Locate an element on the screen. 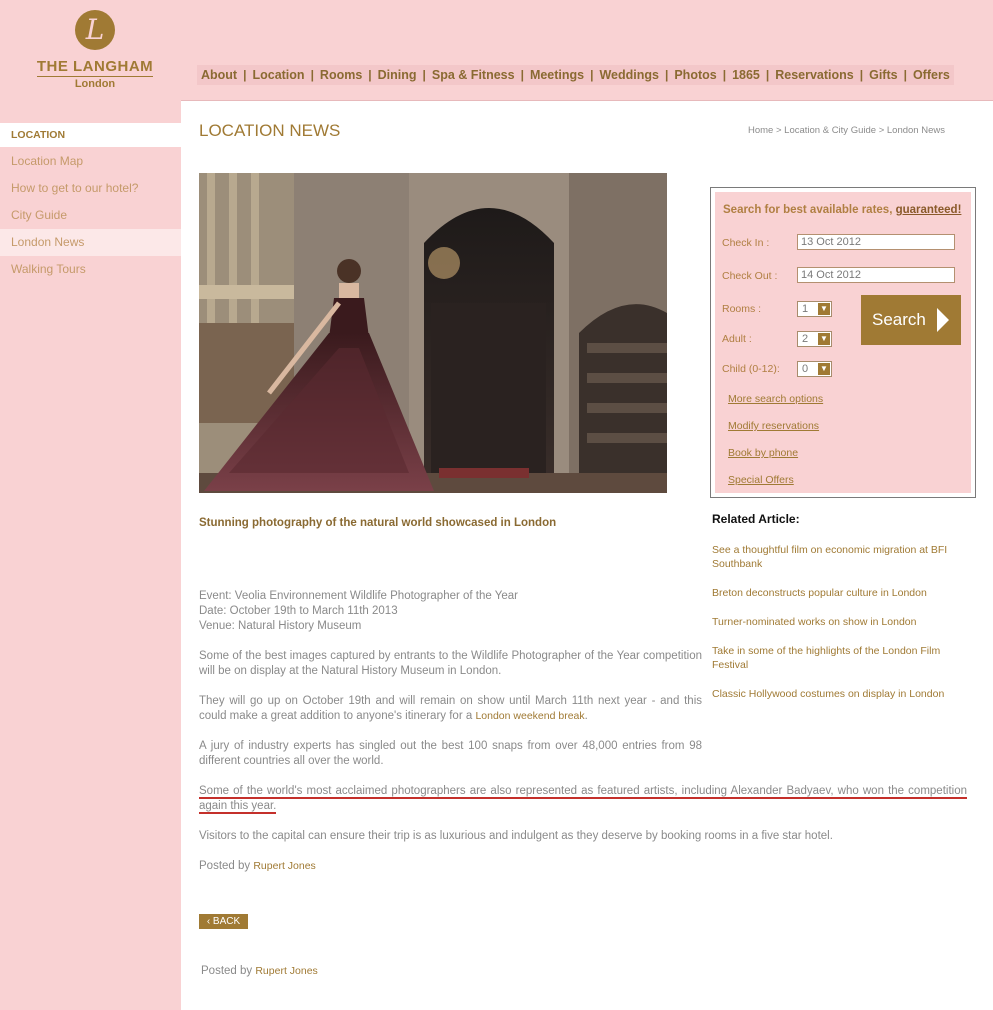 This screenshot has width=993, height=1010. sidebar-item-london-news: London News is located at coordinates (90, 242).